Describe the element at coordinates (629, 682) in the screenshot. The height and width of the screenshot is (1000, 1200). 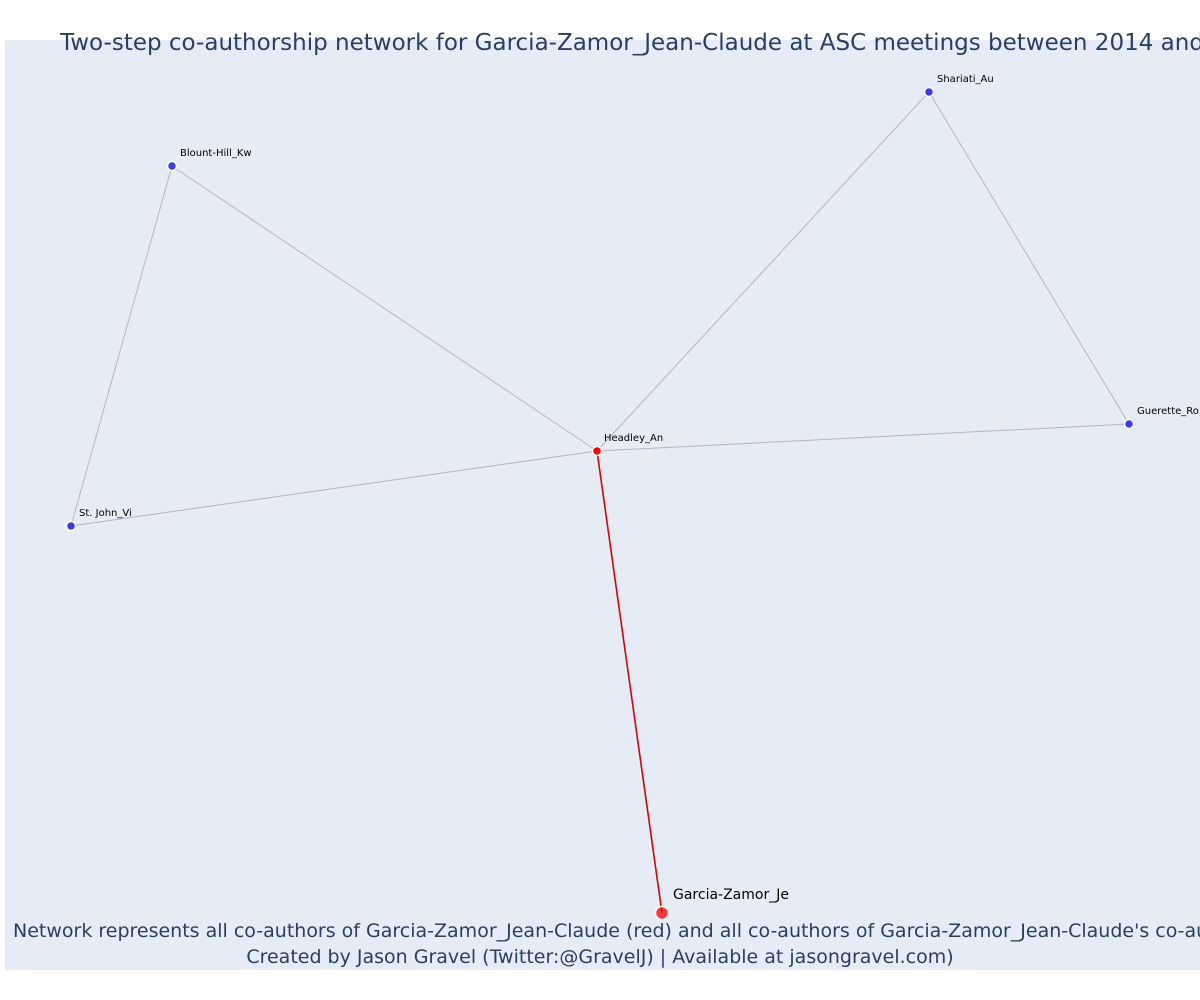
I see `edge-garcia-zamor-je-headley-an` at that location.